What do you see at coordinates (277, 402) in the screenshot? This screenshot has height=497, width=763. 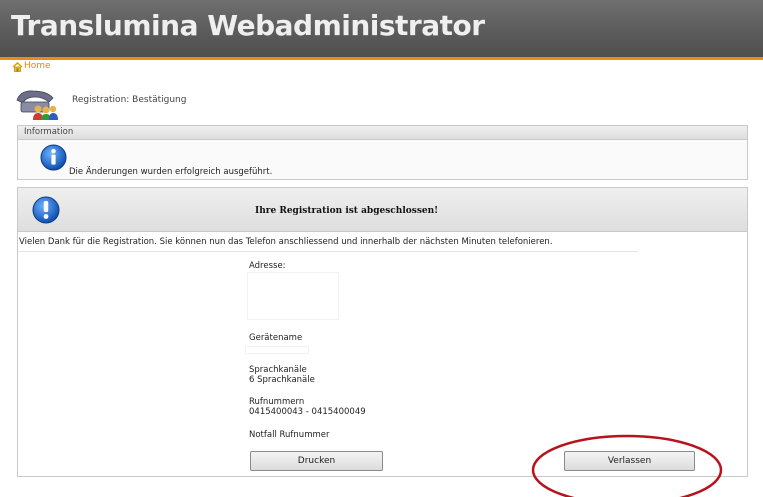 I see `numbers-label: Rufnummern` at bounding box center [277, 402].